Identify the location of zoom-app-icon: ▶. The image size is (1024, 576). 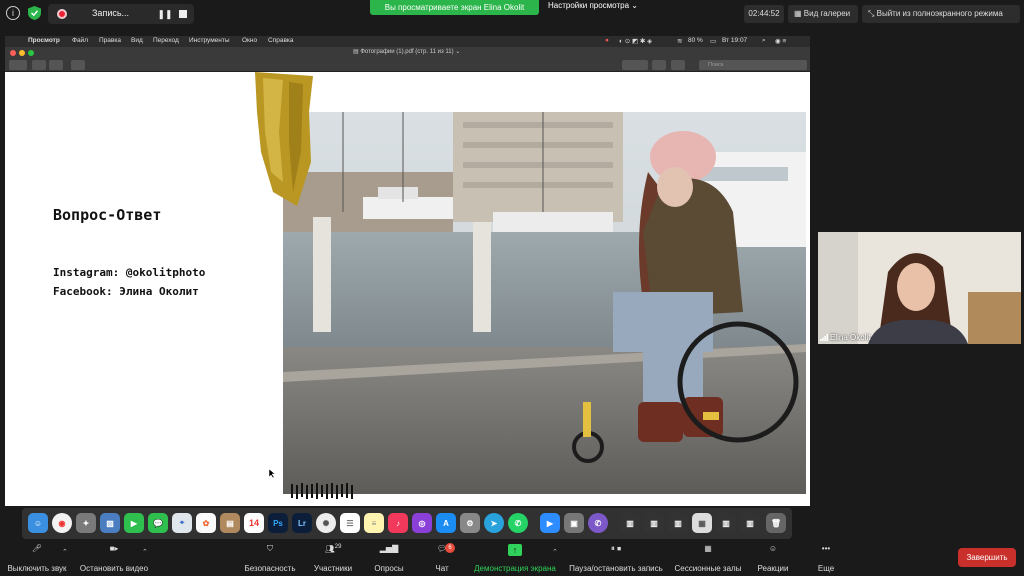
(550, 523).